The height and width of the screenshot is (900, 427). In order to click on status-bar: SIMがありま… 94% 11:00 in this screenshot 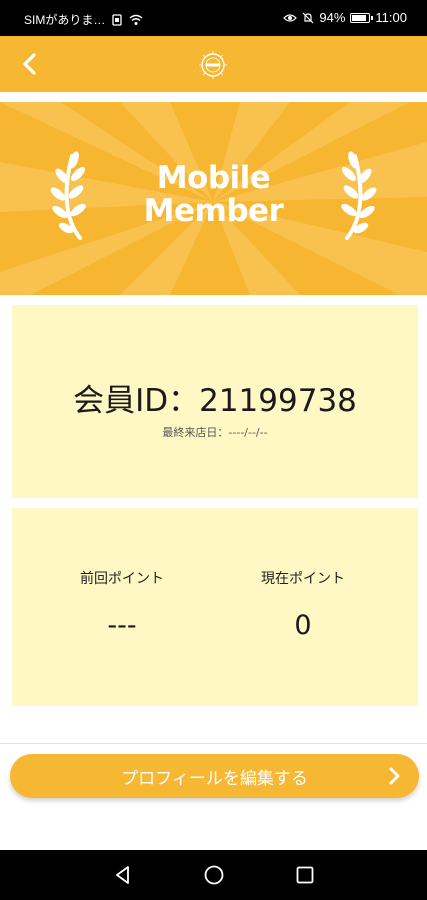, I will do `click(213, 18)`.